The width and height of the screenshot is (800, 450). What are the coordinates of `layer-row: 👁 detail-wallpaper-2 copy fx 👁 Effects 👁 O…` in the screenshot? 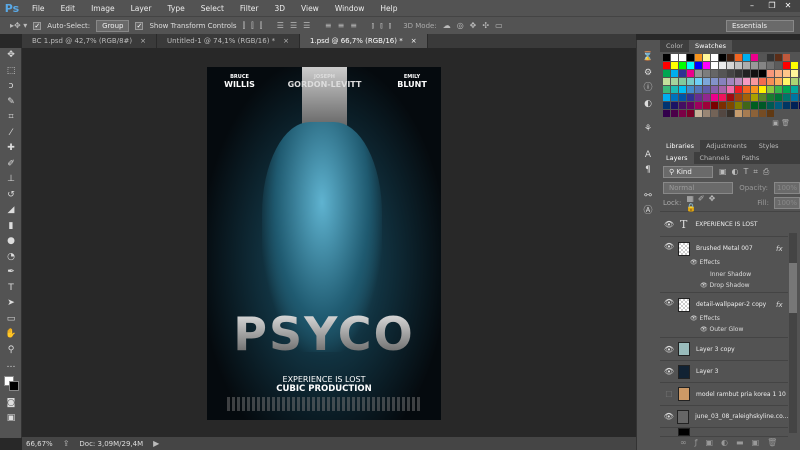 It's located at (724, 315).